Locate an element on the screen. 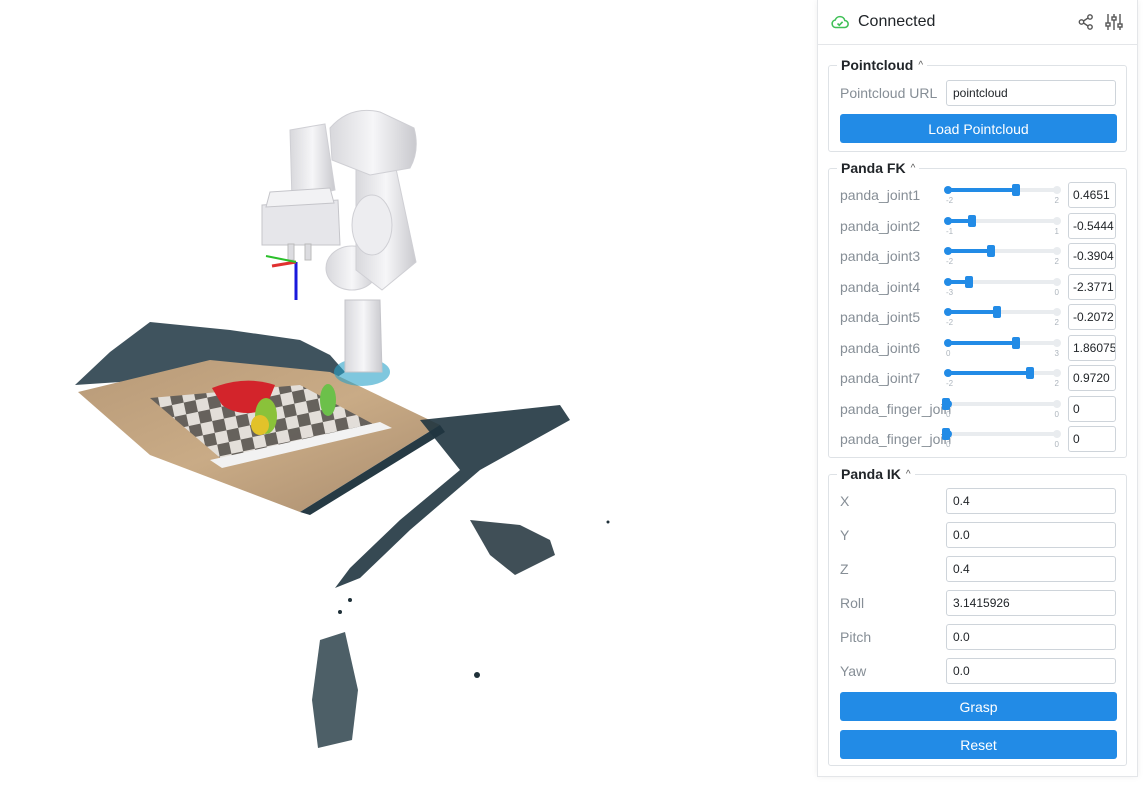 The height and width of the screenshot is (797, 1144). panda-ik-folder-toggle: Panda IK ^ is located at coordinates (876, 474).